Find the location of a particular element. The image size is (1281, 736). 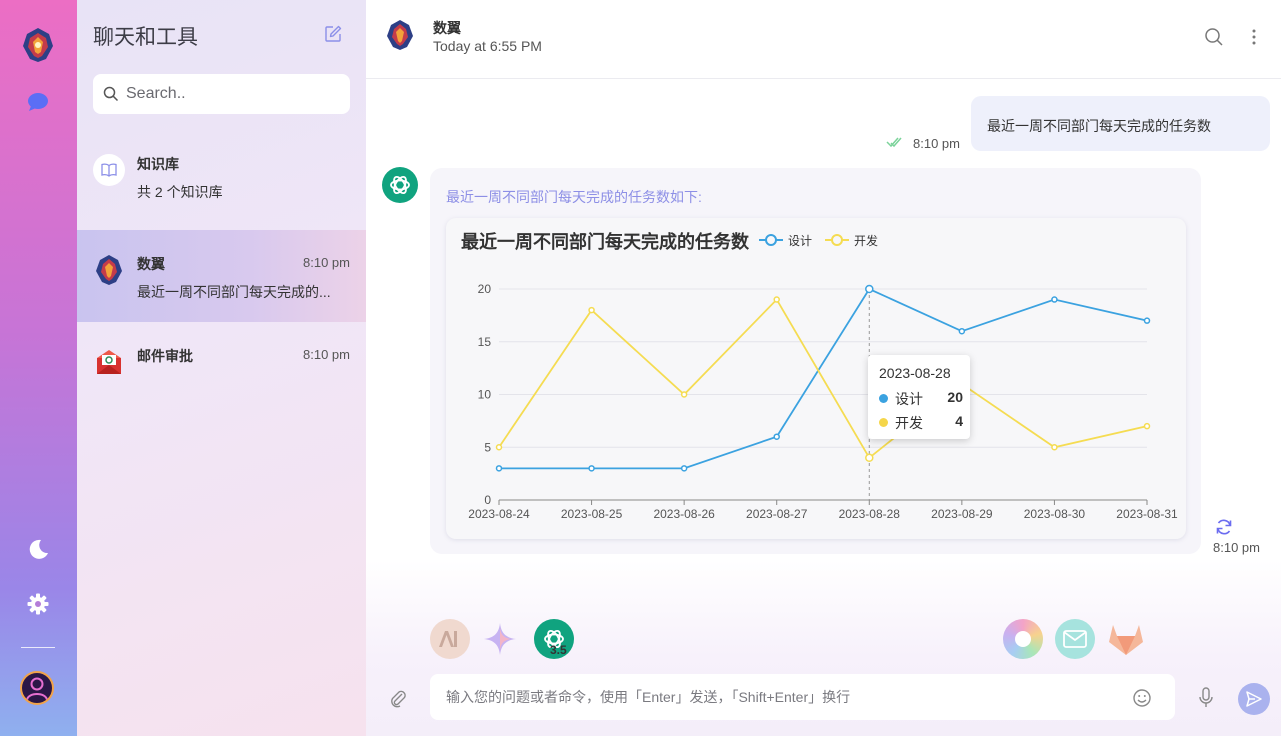

user-message-bubble: 最近一周不同部门每天完成的任务数 is located at coordinates (1120, 123).